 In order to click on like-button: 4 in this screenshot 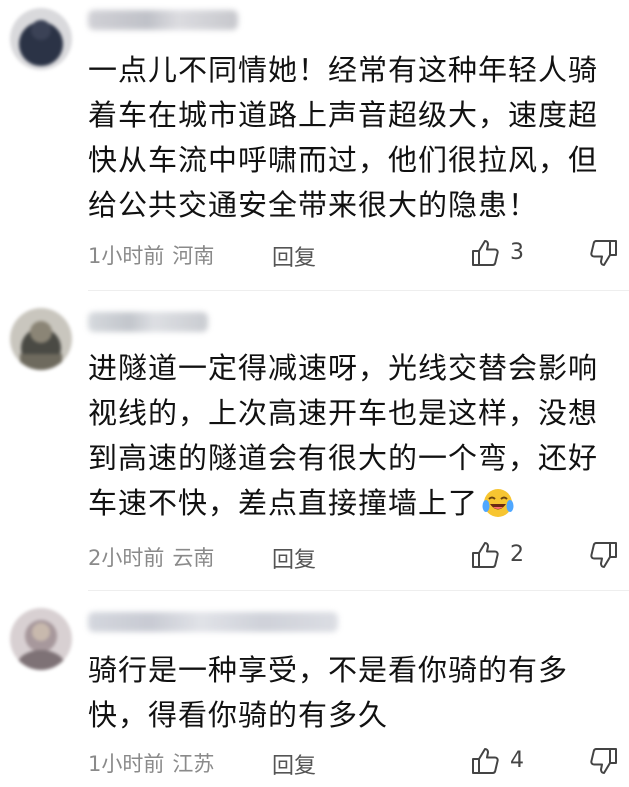, I will do `click(510, 761)`.